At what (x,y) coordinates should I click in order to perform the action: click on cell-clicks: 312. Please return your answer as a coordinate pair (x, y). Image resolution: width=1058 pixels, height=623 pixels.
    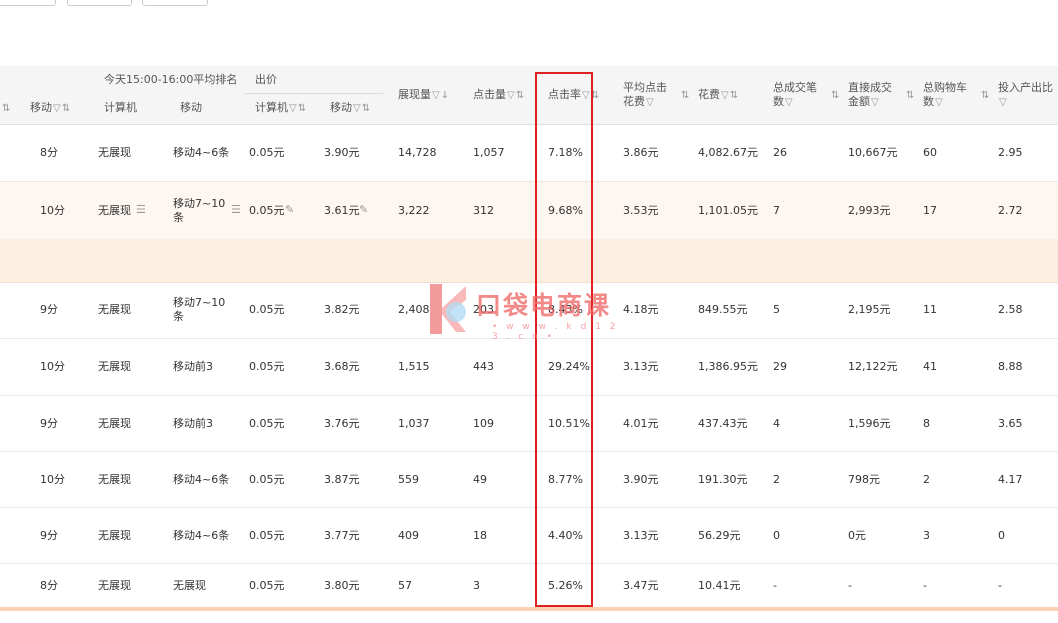
    Looking at the image, I should click on (483, 210).